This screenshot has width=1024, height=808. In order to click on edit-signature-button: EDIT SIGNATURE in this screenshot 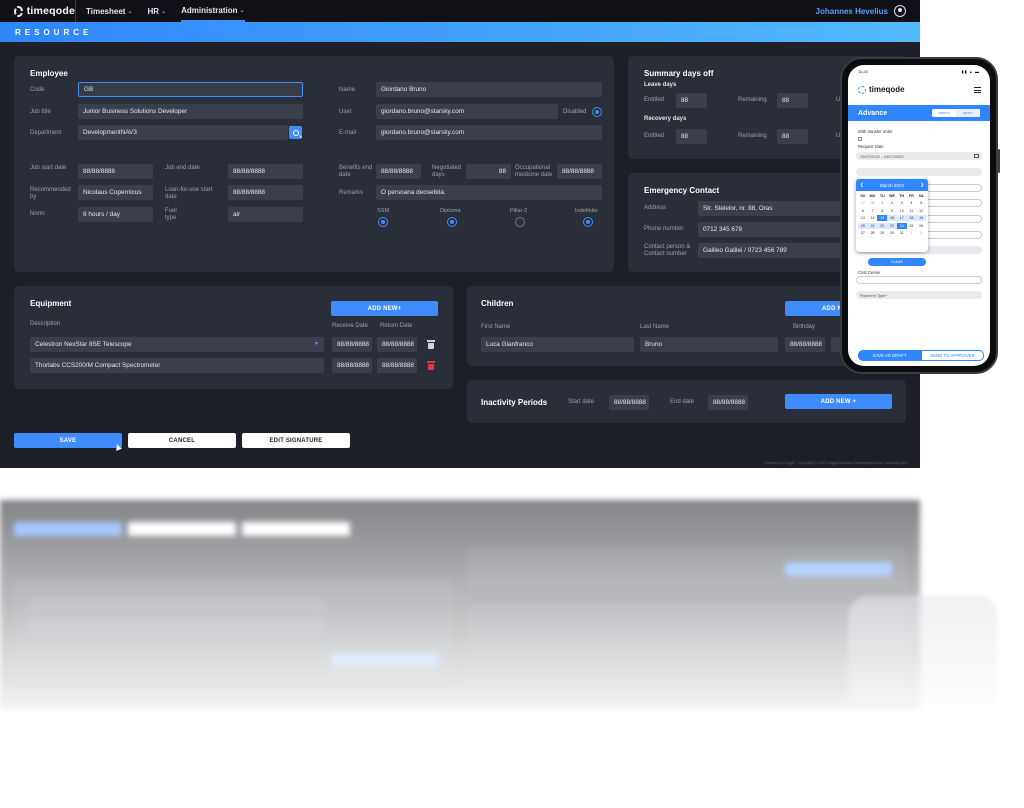, I will do `click(296, 440)`.